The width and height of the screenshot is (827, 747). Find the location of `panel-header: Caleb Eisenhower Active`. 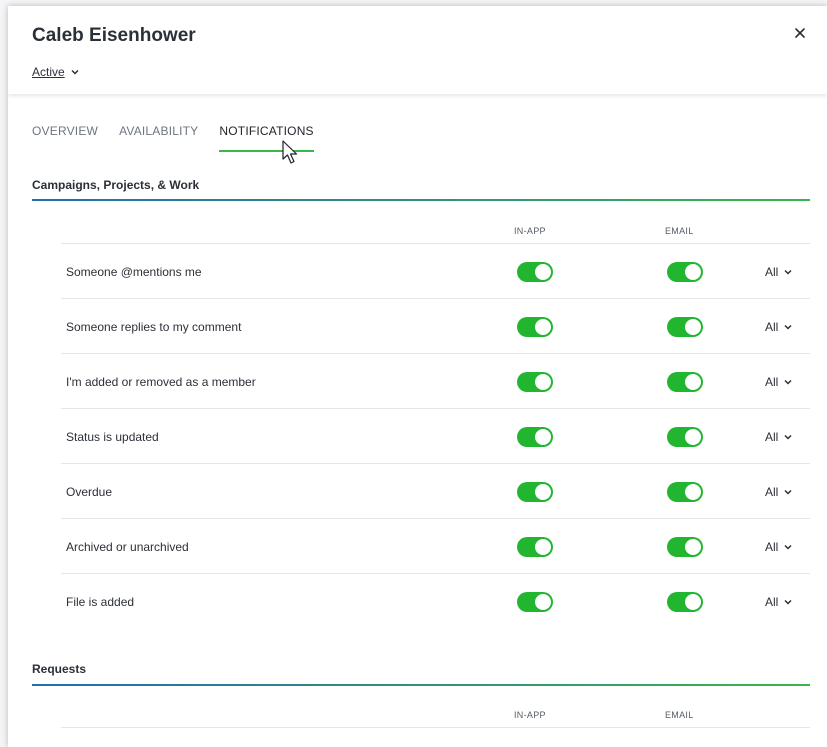

panel-header: Caleb Eisenhower Active is located at coordinates (417, 50).